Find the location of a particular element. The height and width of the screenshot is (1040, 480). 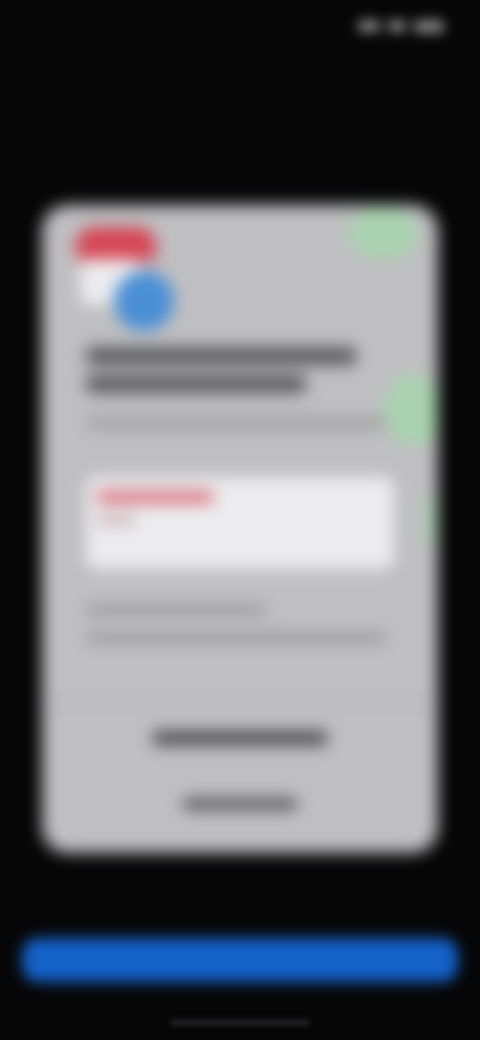

primary-action-label-line is located at coordinates (240, 738).